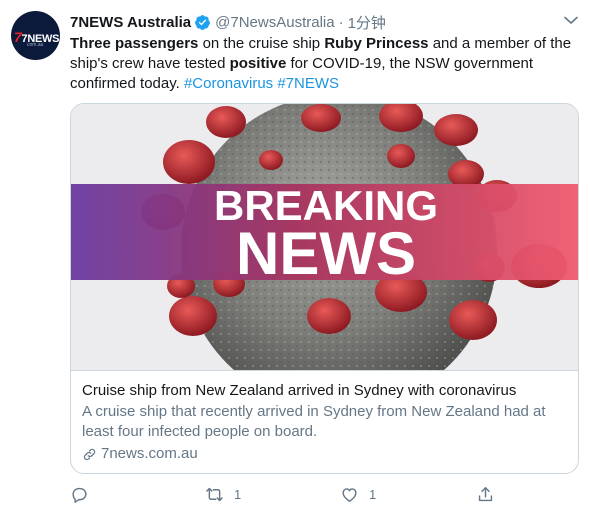 This screenshot has height=512, width=590. What do you see at coordinates (571, 20) in the screenshot?
I see `chevron-down-icon` at bounding box center [571, 20].